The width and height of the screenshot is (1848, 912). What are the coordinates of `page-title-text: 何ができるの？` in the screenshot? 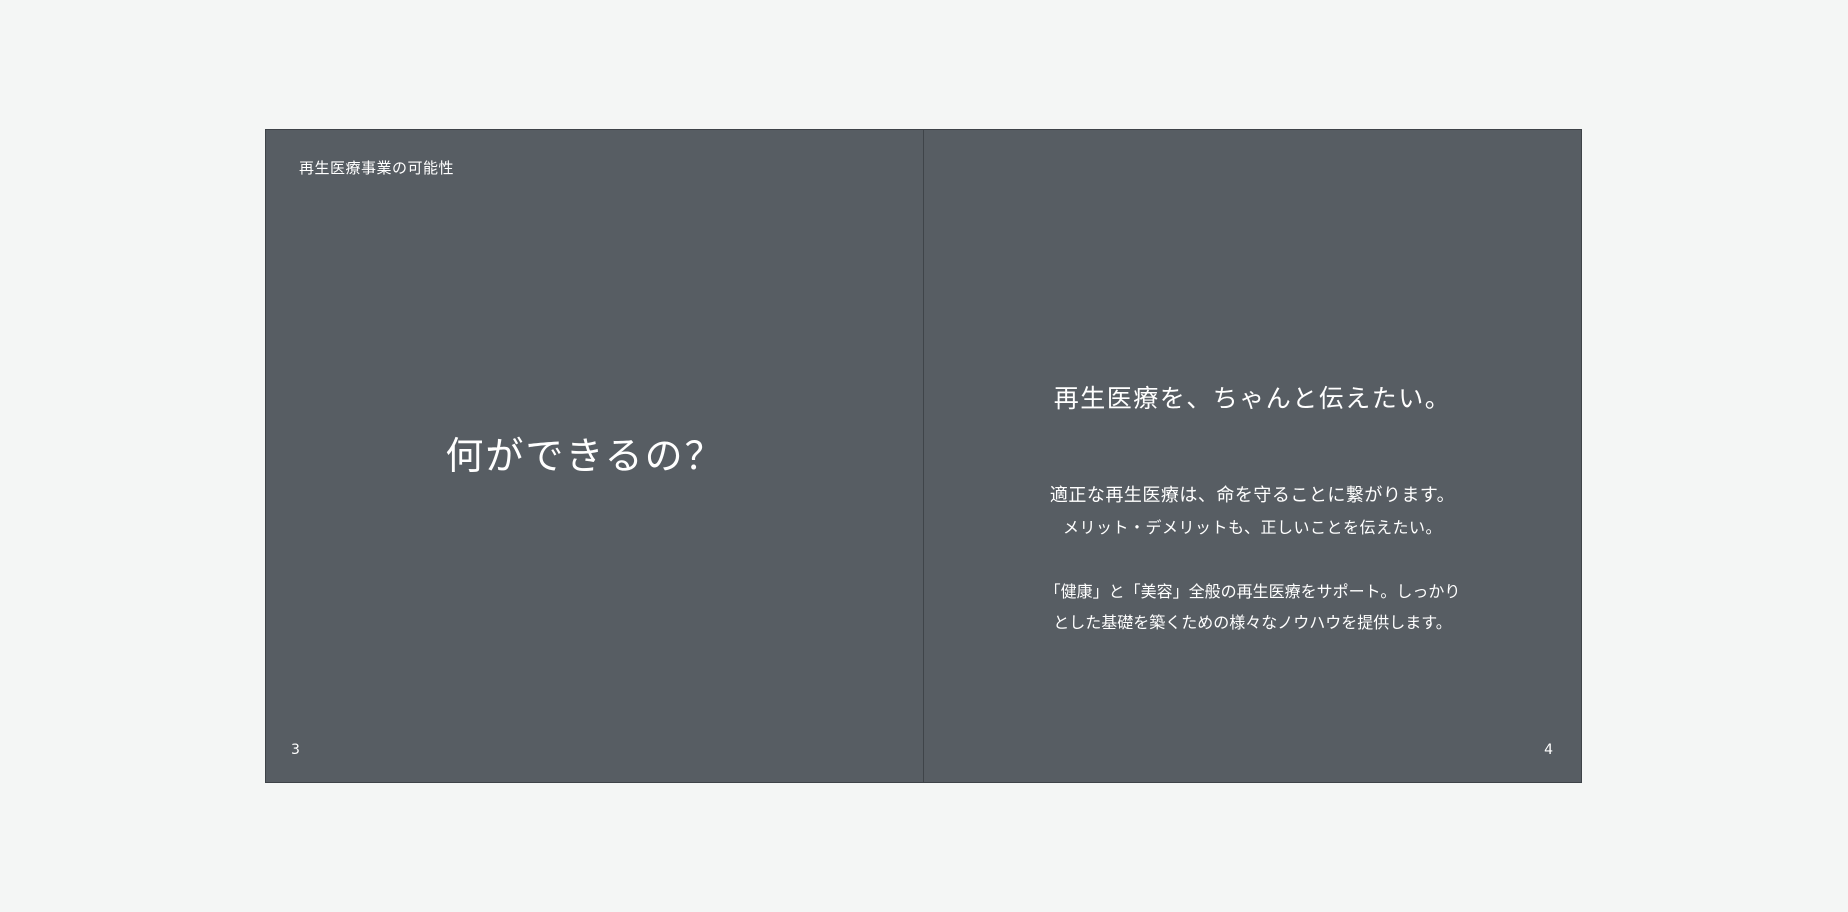 It's located at (585, 456).